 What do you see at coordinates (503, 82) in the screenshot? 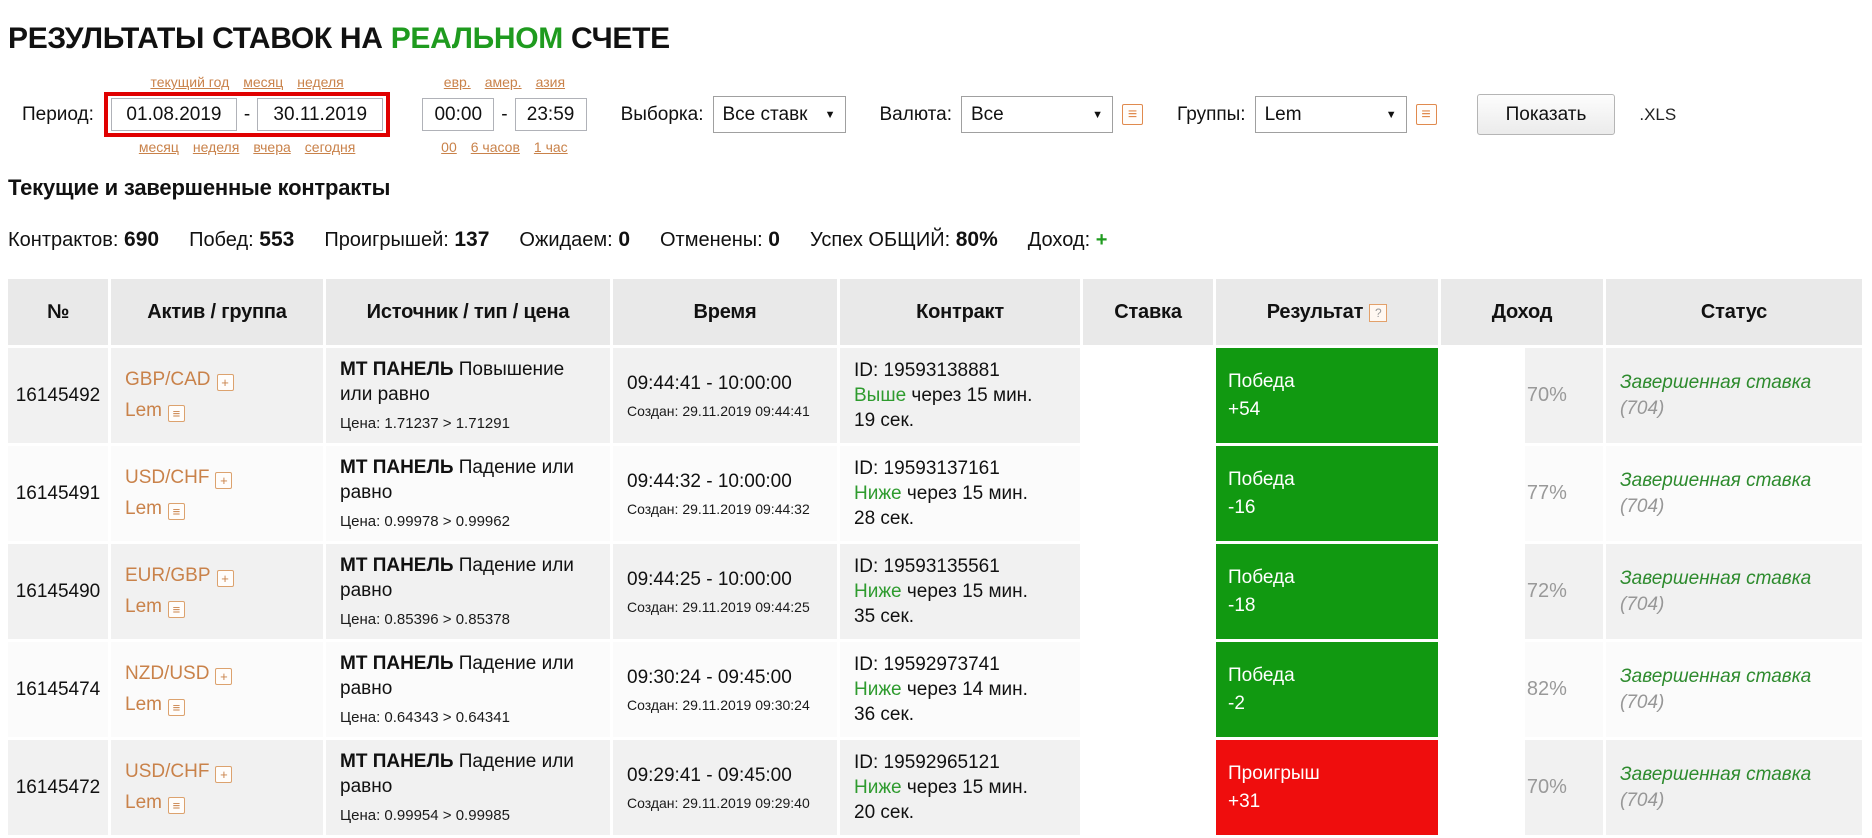
I see `link-america-session: амер.` at bounding box center [503, 82].